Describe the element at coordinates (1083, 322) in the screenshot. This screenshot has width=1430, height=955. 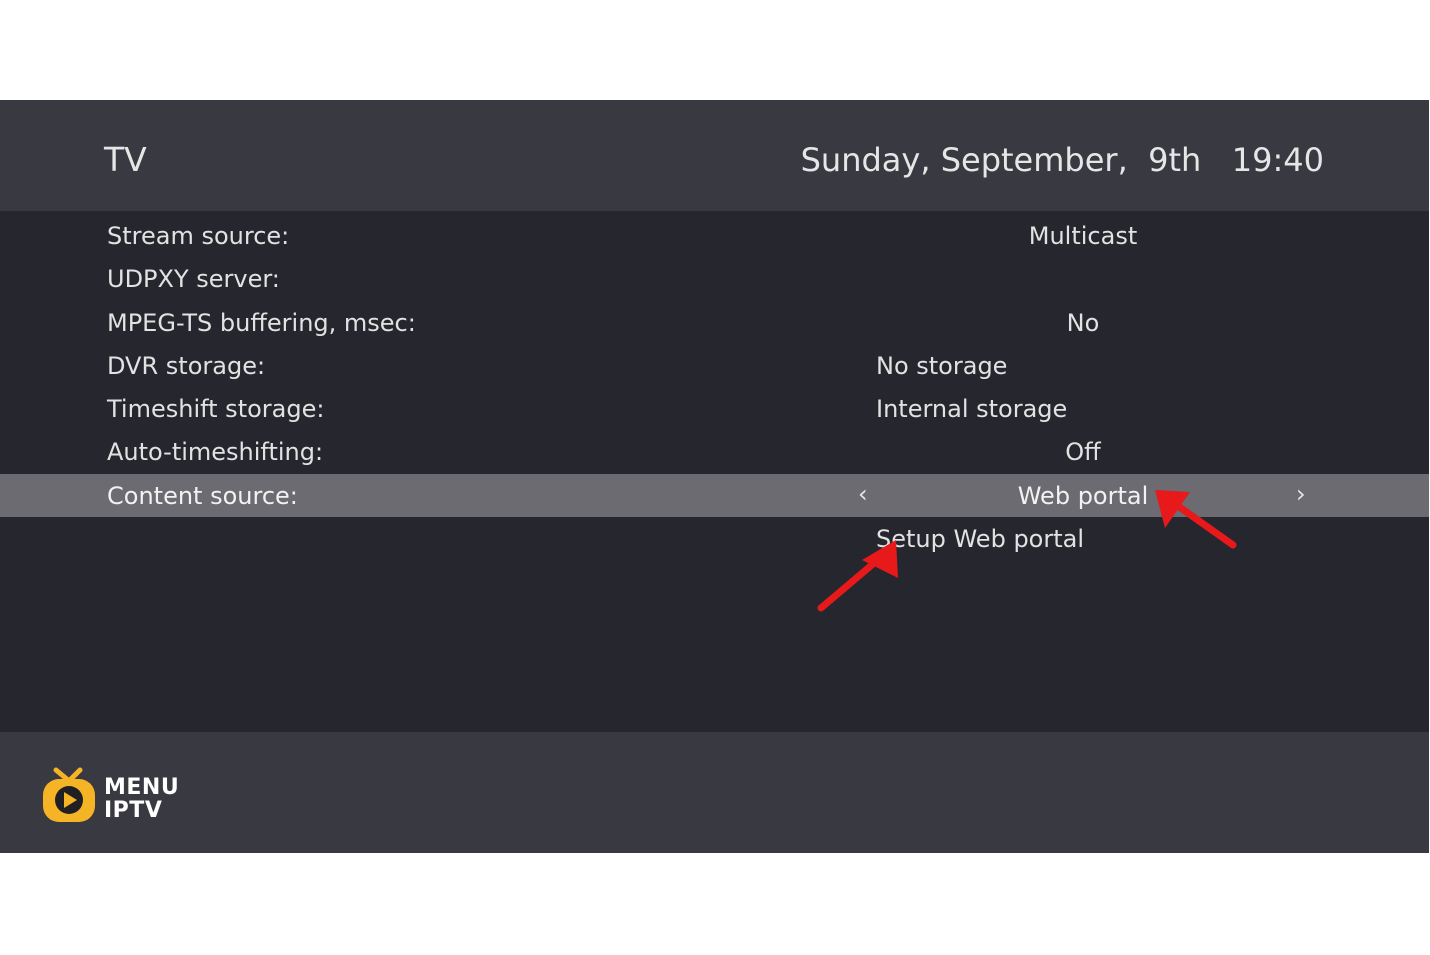
I see `setting-value: No` at that location.